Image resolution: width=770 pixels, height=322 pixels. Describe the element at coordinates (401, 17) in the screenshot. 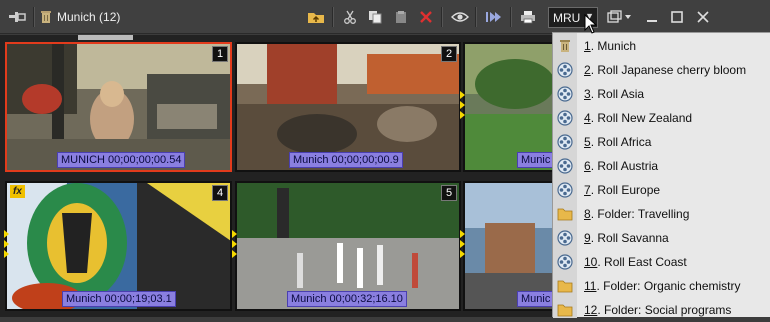

I see `paste-icon` at that location.